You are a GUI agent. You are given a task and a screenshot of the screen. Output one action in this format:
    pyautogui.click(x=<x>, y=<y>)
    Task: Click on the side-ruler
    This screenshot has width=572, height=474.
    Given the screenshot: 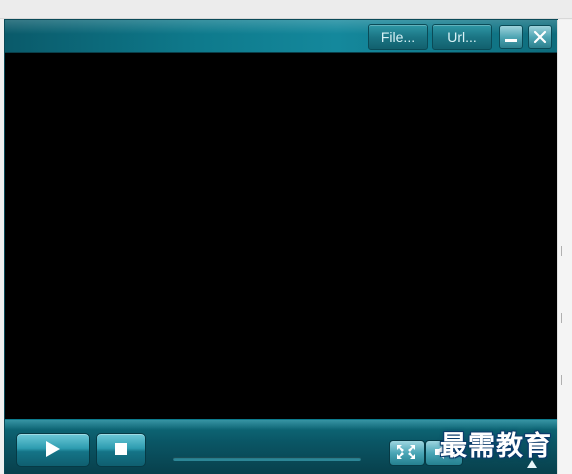 What is the action you would take?
    pyautogui.click(x=564, y=247)
    